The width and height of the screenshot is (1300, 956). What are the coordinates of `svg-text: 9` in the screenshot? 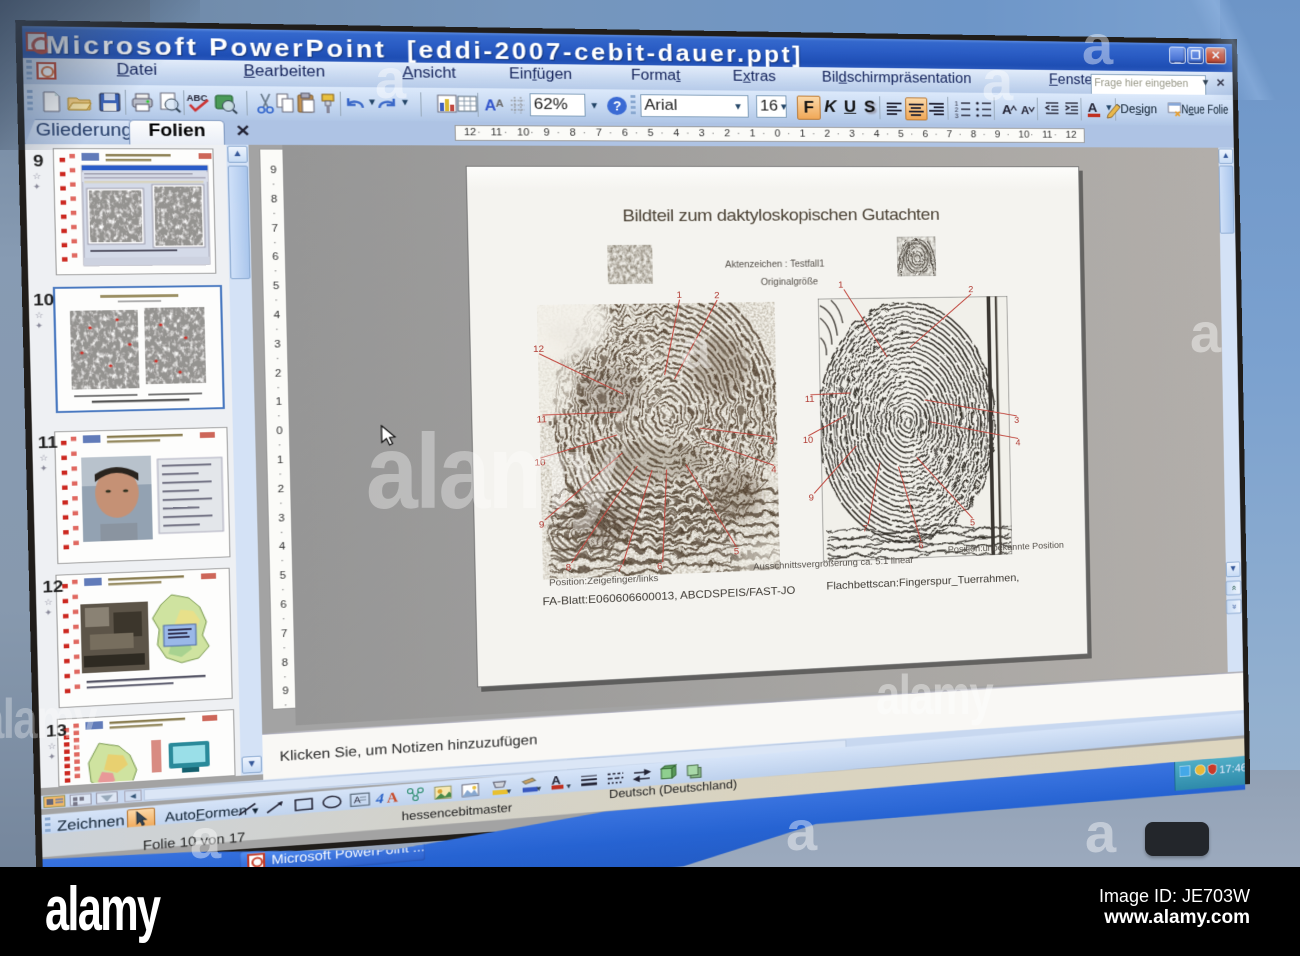 It's located at (812, 499).